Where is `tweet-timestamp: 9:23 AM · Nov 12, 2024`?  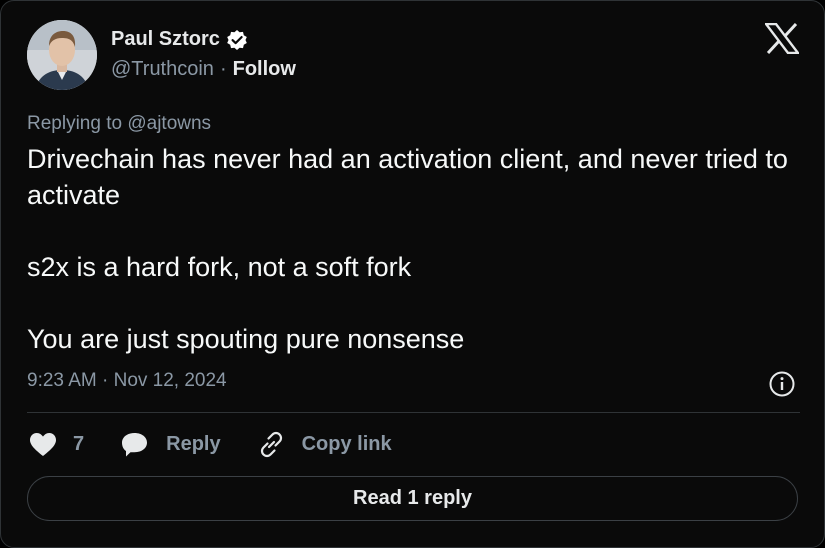 tweet-timestamp: 9:23 AM · Nov 12, 2024 is located at coordinates (127, 381).